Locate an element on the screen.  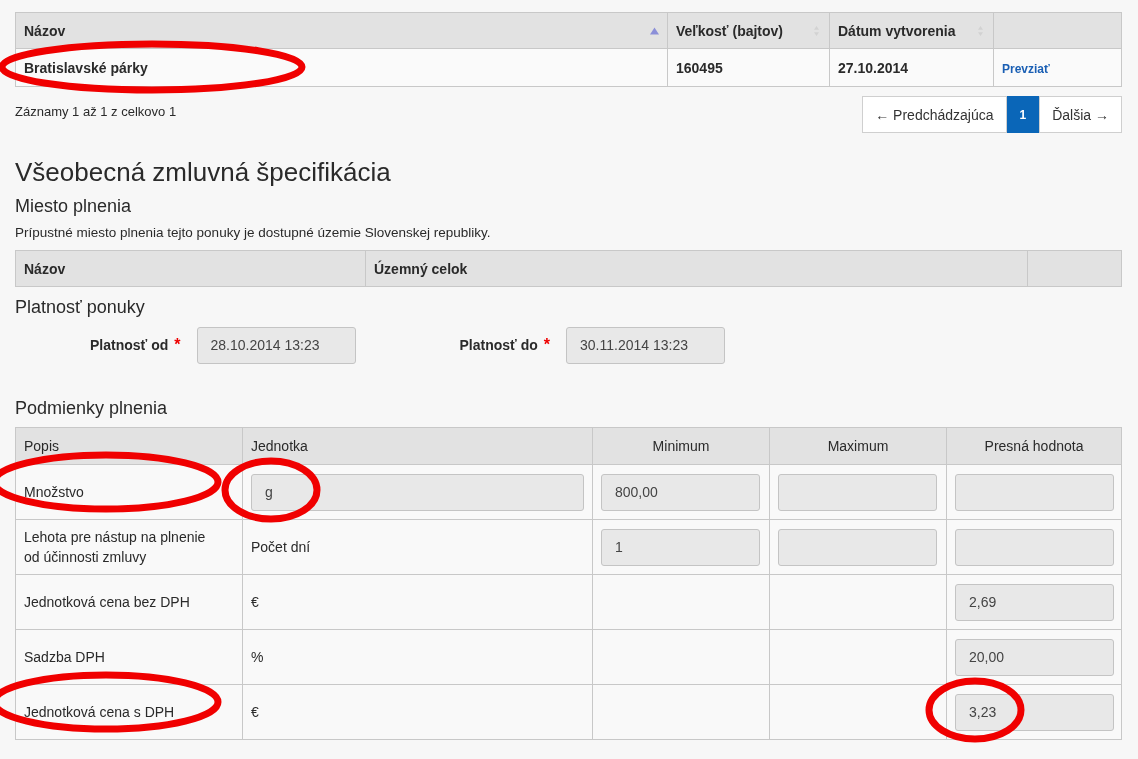
column-header: Veľkosť (bajtov) is located at coordinates (748, 30).